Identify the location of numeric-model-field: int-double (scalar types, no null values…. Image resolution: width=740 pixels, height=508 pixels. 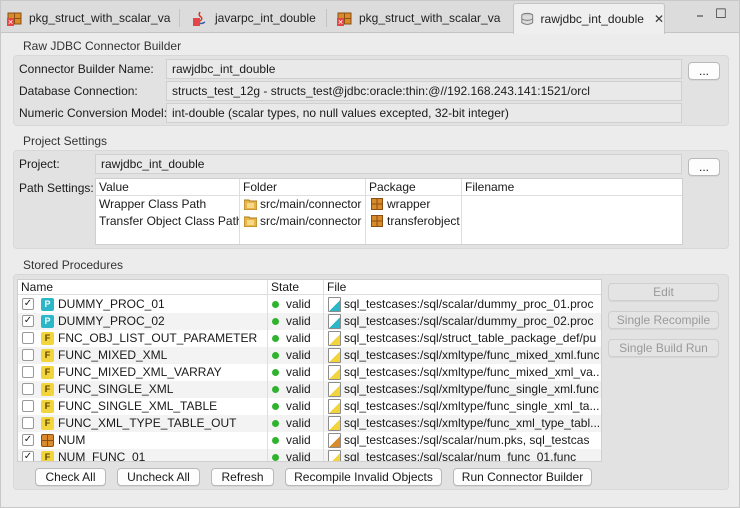
(424, 113).